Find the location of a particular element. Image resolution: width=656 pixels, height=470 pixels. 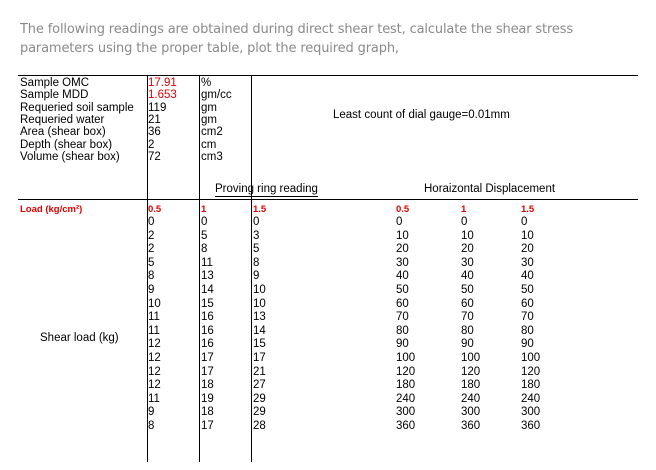

table-cell: 19 is located at coordinates (207, 399).